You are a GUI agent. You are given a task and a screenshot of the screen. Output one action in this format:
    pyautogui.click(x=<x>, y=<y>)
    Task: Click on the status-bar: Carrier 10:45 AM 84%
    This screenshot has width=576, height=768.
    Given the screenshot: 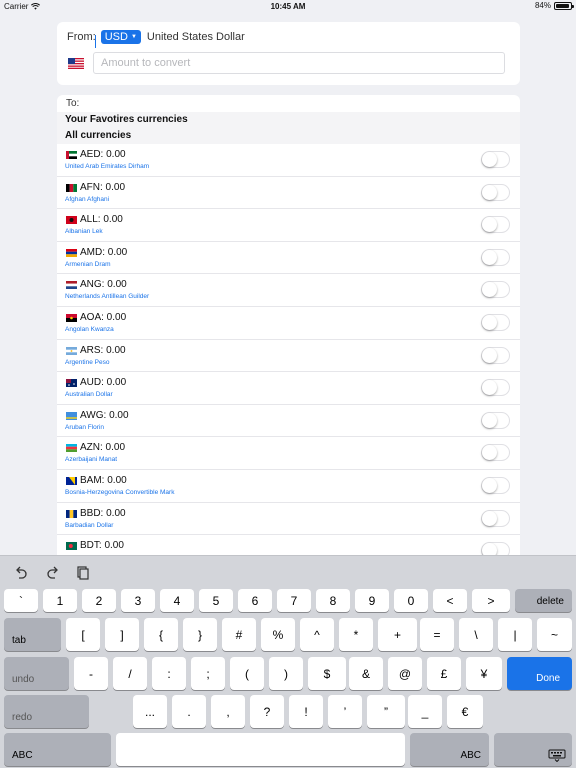 What is the action you would take?
    pyautogui.click(x=288, y=7)
    